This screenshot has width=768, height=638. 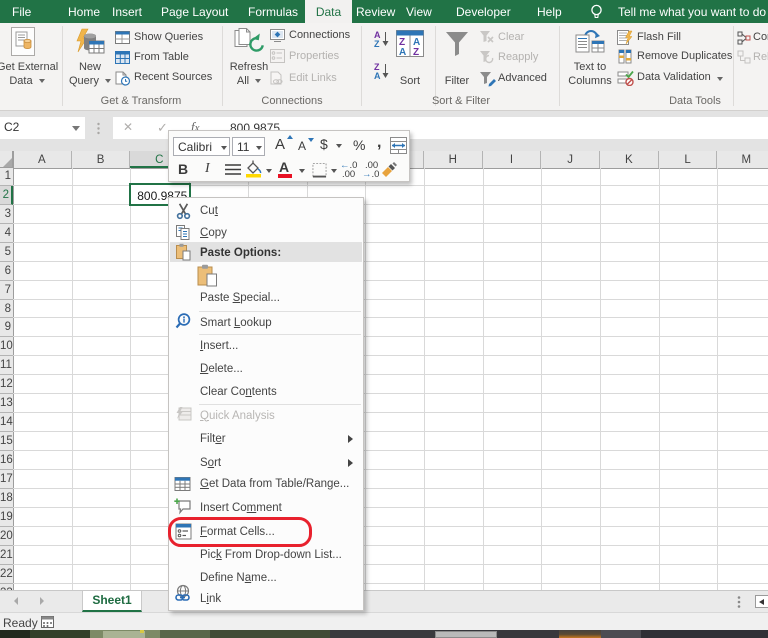 What do you see at coordinates (416, 52) in the screenshot?
I see `svg-text: Z` at bounding box center [416, 52].